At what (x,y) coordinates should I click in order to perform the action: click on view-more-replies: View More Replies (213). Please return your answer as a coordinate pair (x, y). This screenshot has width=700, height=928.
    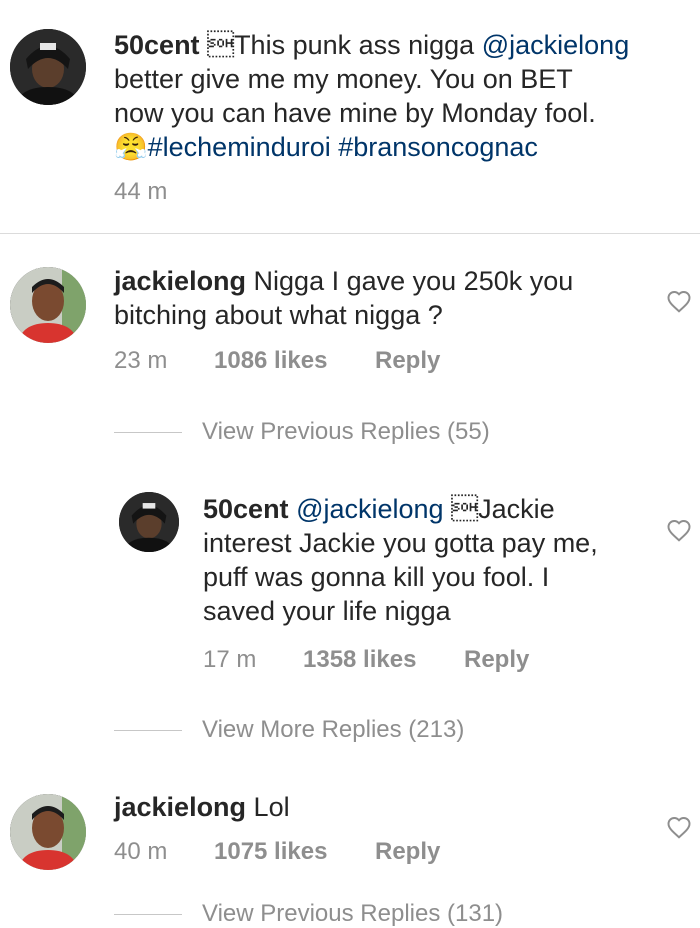
    Looking at the image, I should click on (289, 730).